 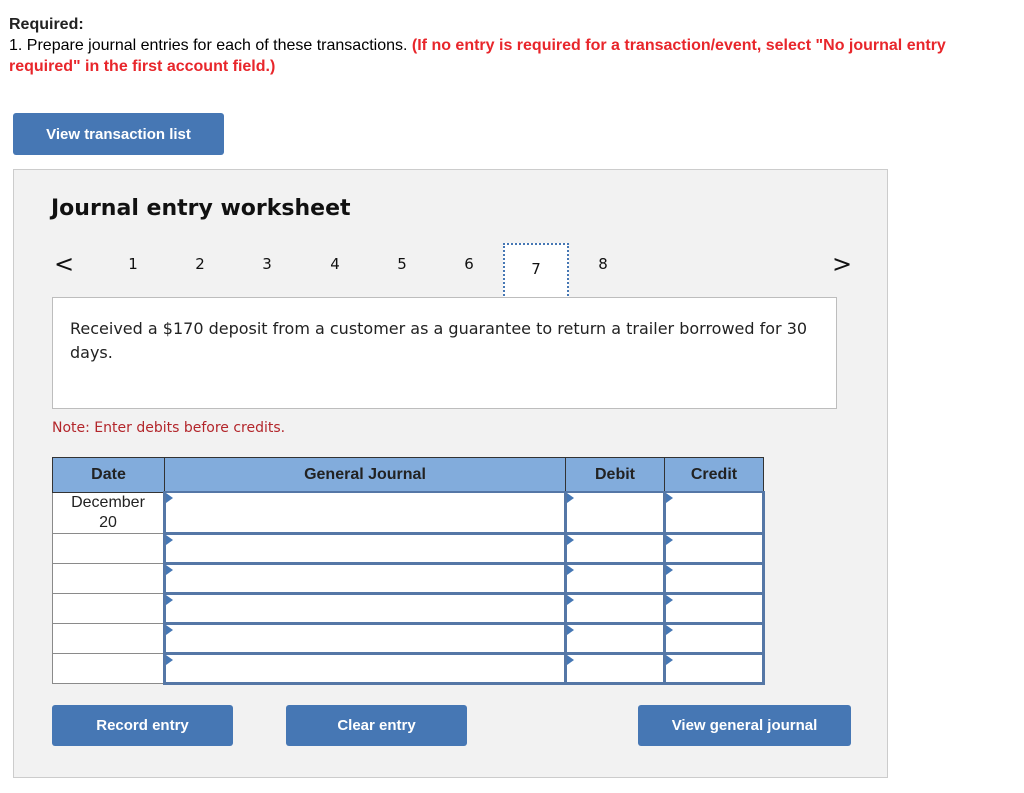 I want to click on record-entry-button: Record entry, so click(x=142, y=725).